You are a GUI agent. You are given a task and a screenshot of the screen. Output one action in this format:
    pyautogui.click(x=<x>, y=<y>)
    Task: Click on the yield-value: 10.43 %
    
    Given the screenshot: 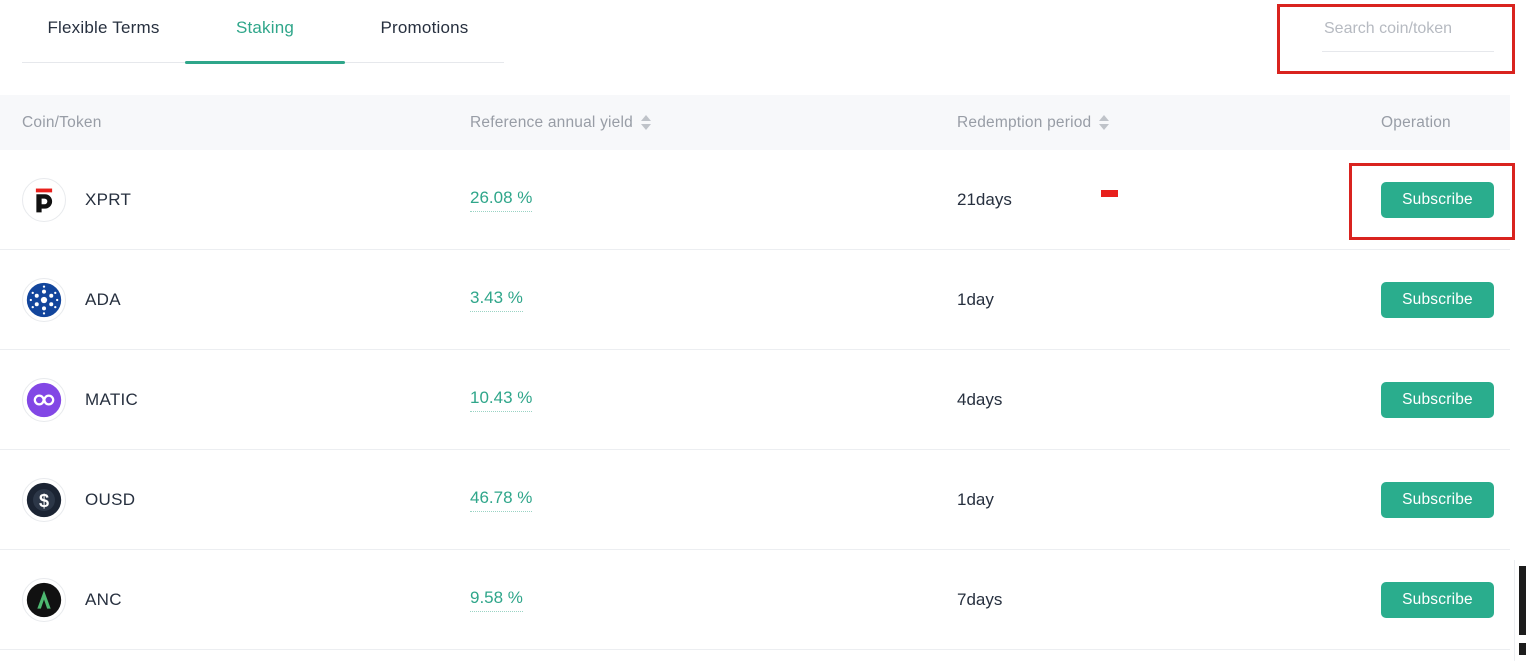 What is the action you would take?
    pyautogui.click(x=501, y=400)
    